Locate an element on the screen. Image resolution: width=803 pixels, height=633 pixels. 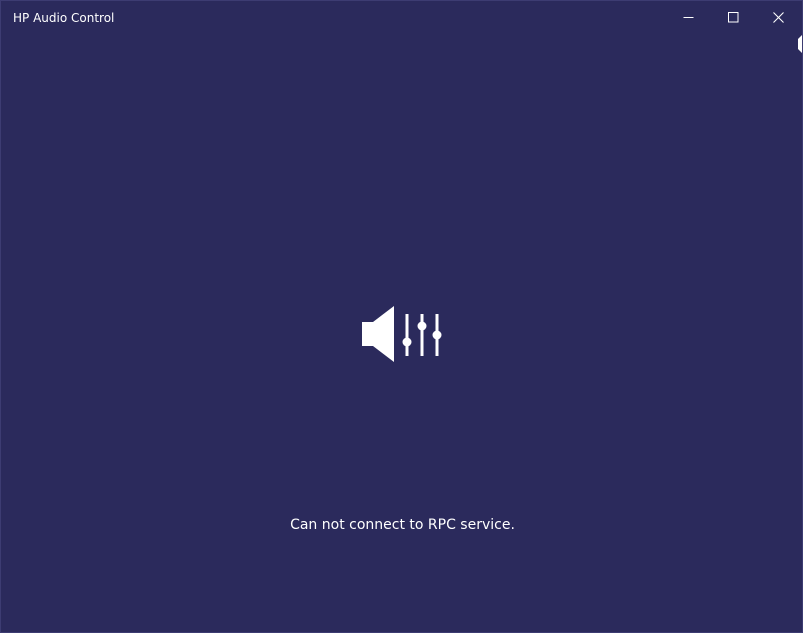
close-icon is located at coordinates (778, 17).